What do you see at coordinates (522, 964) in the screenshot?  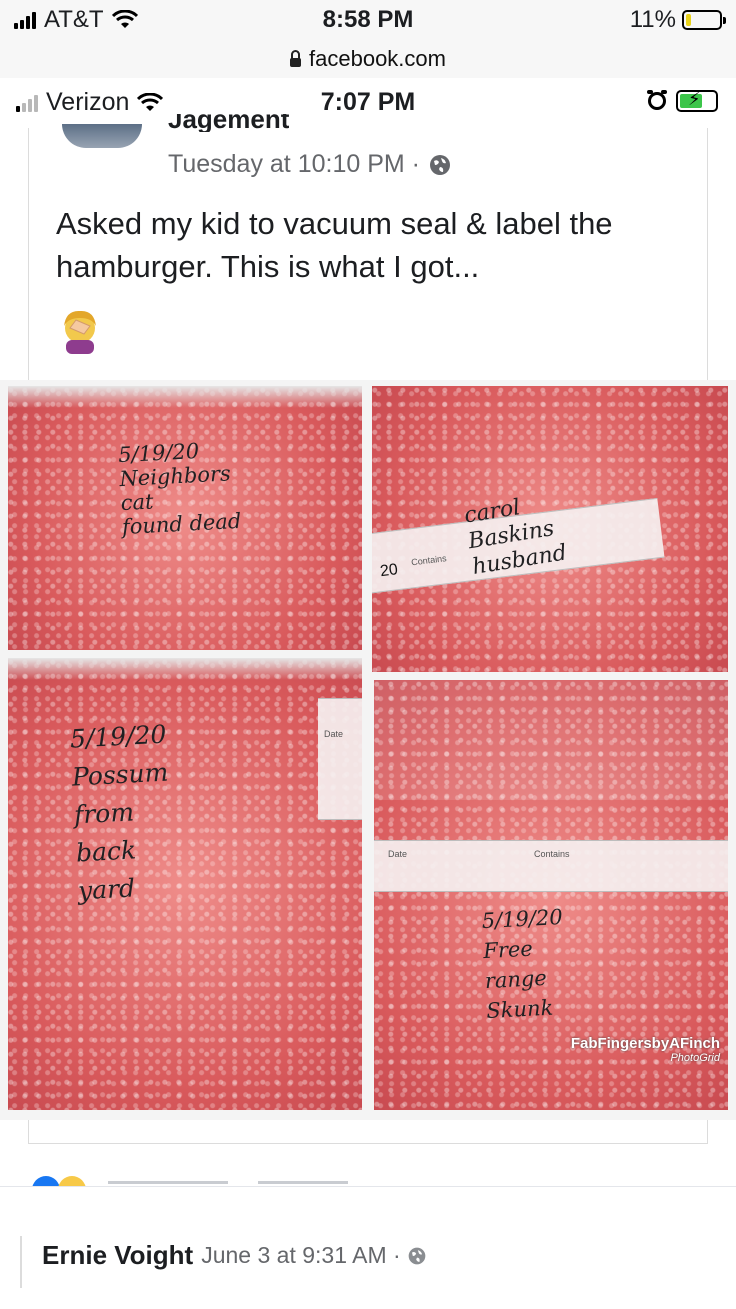 I see `photo-label-text: 5/19/20 Free range Skunk` at bounding box center [522, 964].